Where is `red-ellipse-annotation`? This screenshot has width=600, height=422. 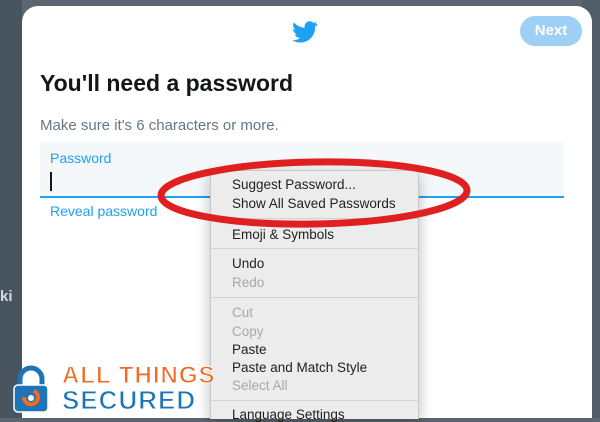
red-ellipse-annotation is located at coordinates (314, 193).